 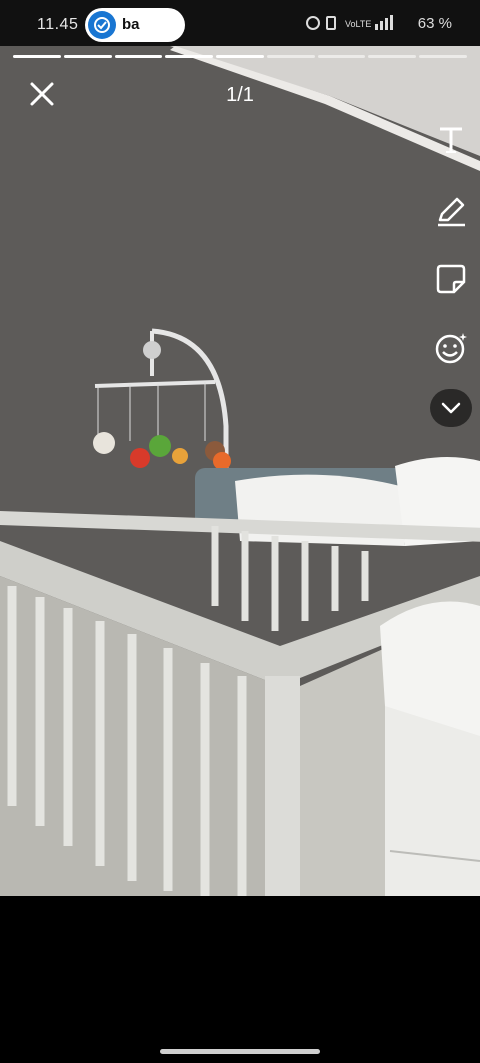 I want to click on active-app-pill: ba, so click(x=135, y=25).